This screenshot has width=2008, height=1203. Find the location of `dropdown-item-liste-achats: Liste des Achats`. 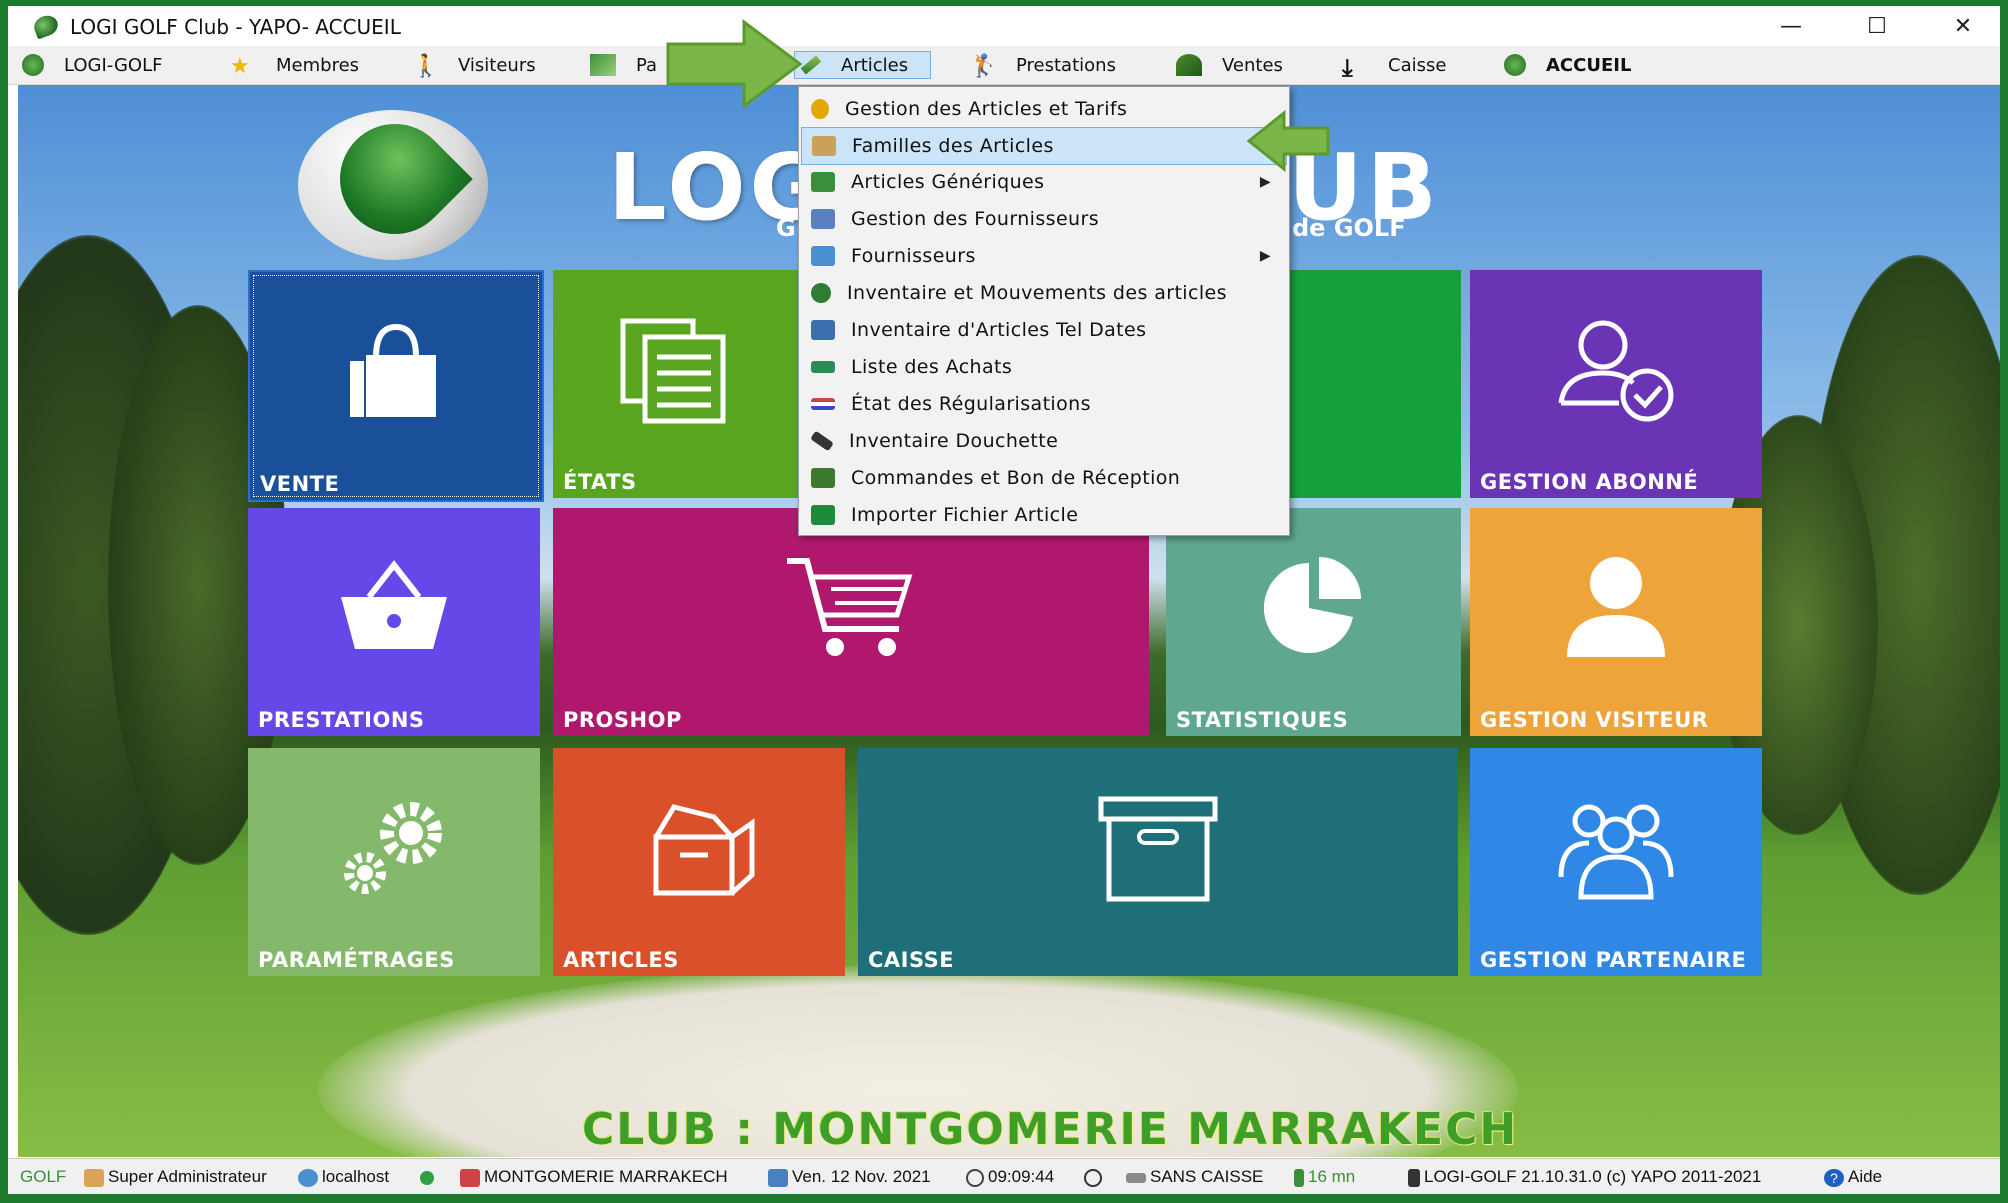

dropdown-item-liste-achats: Liste des Achats is located at coordinates (1043, 367).